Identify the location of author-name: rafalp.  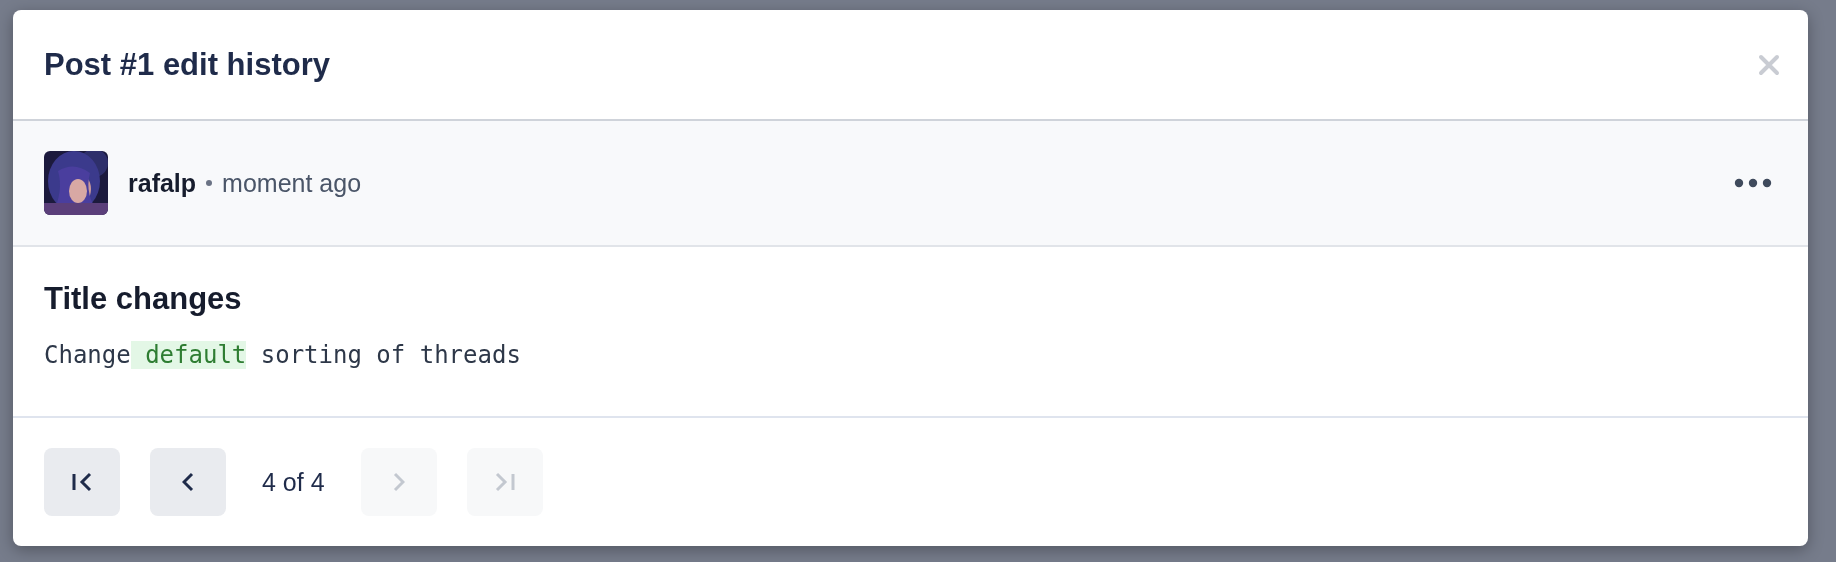
(162, 183).